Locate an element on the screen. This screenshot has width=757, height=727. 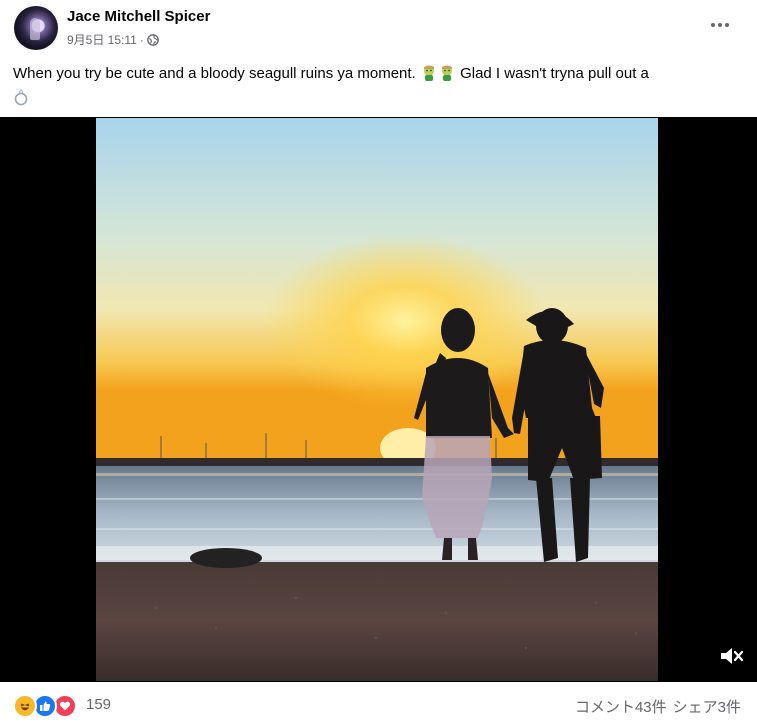
more-dots-icon is located at coordinates (720, 25).